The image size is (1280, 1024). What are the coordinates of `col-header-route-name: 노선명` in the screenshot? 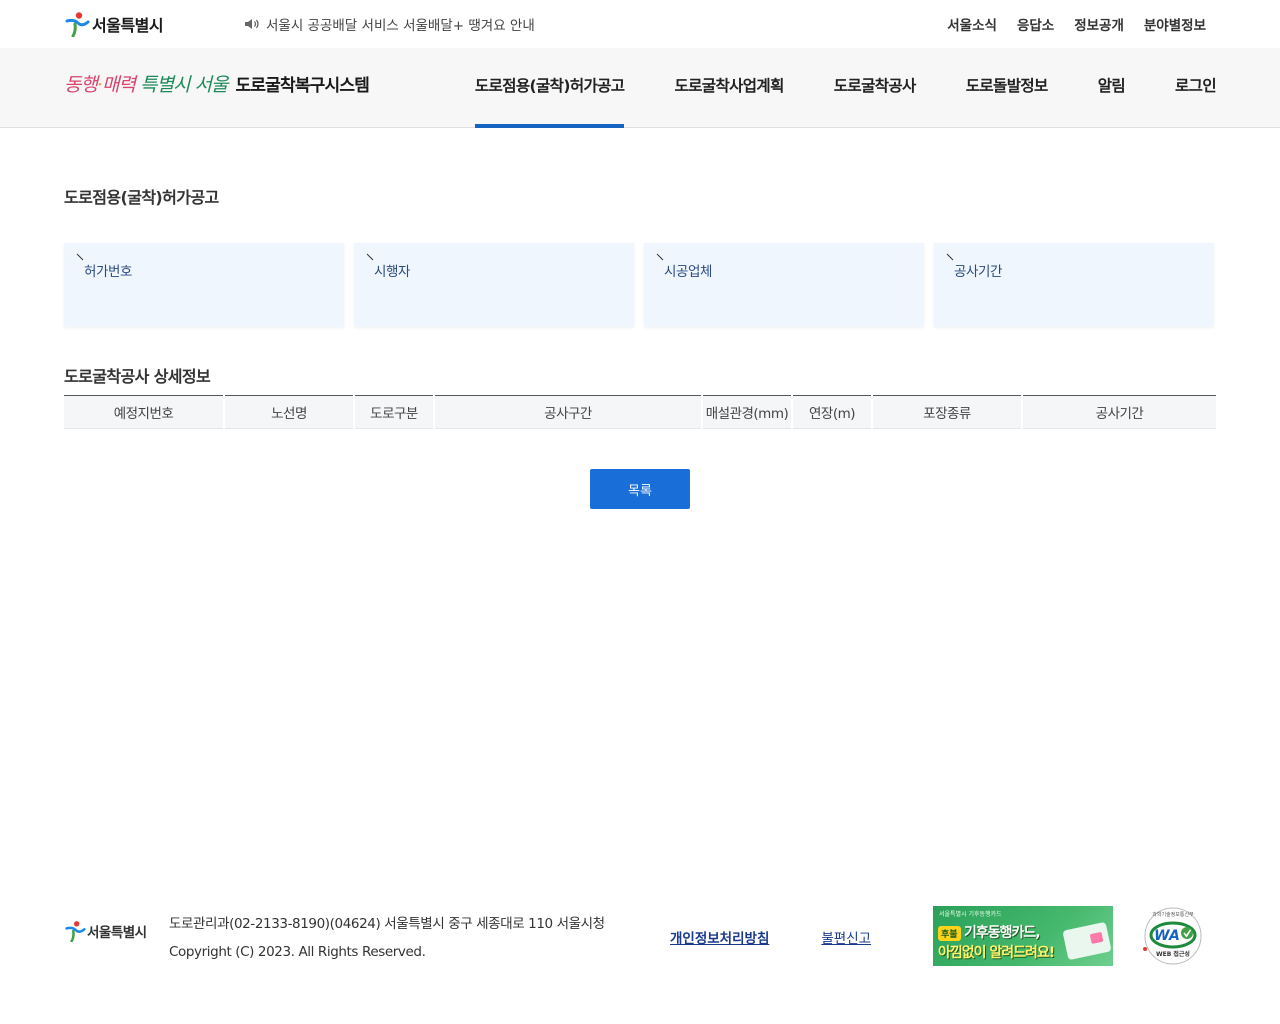 It's located at (289, 412).